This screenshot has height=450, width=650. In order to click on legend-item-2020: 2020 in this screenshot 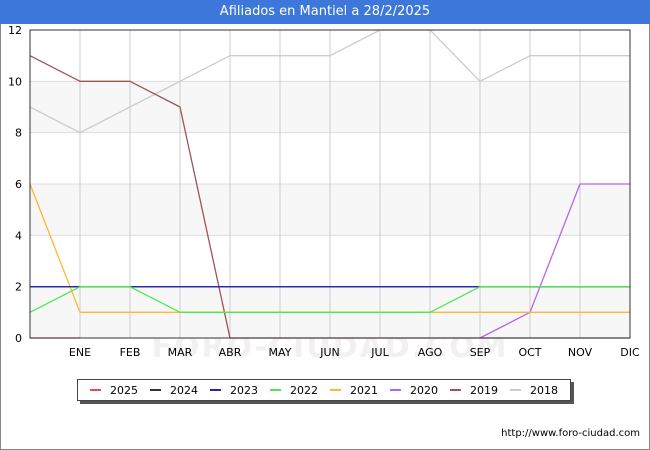, I will do `click(414, 390)`.